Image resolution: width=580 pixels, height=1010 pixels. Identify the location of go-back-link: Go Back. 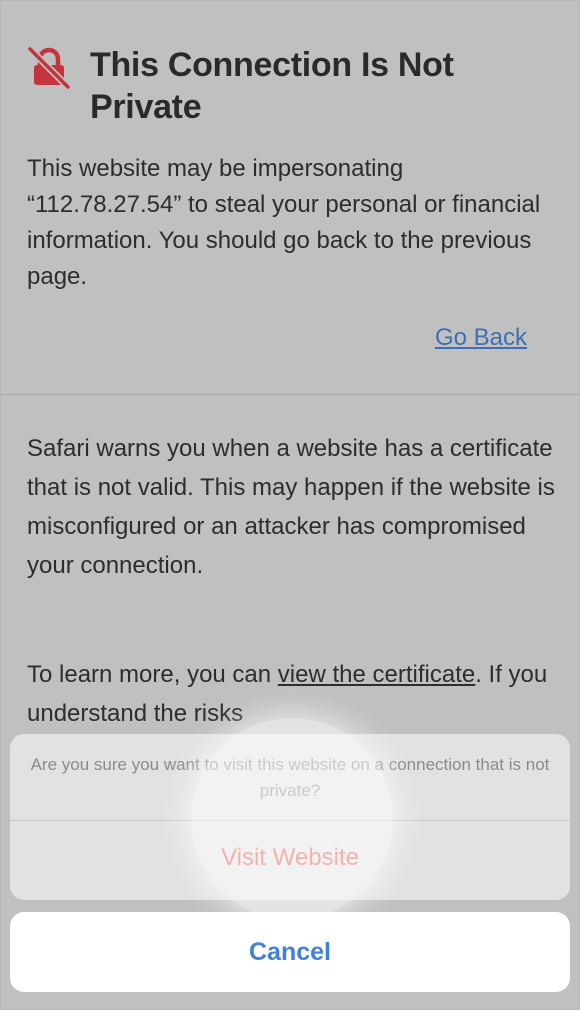
(481, 338).